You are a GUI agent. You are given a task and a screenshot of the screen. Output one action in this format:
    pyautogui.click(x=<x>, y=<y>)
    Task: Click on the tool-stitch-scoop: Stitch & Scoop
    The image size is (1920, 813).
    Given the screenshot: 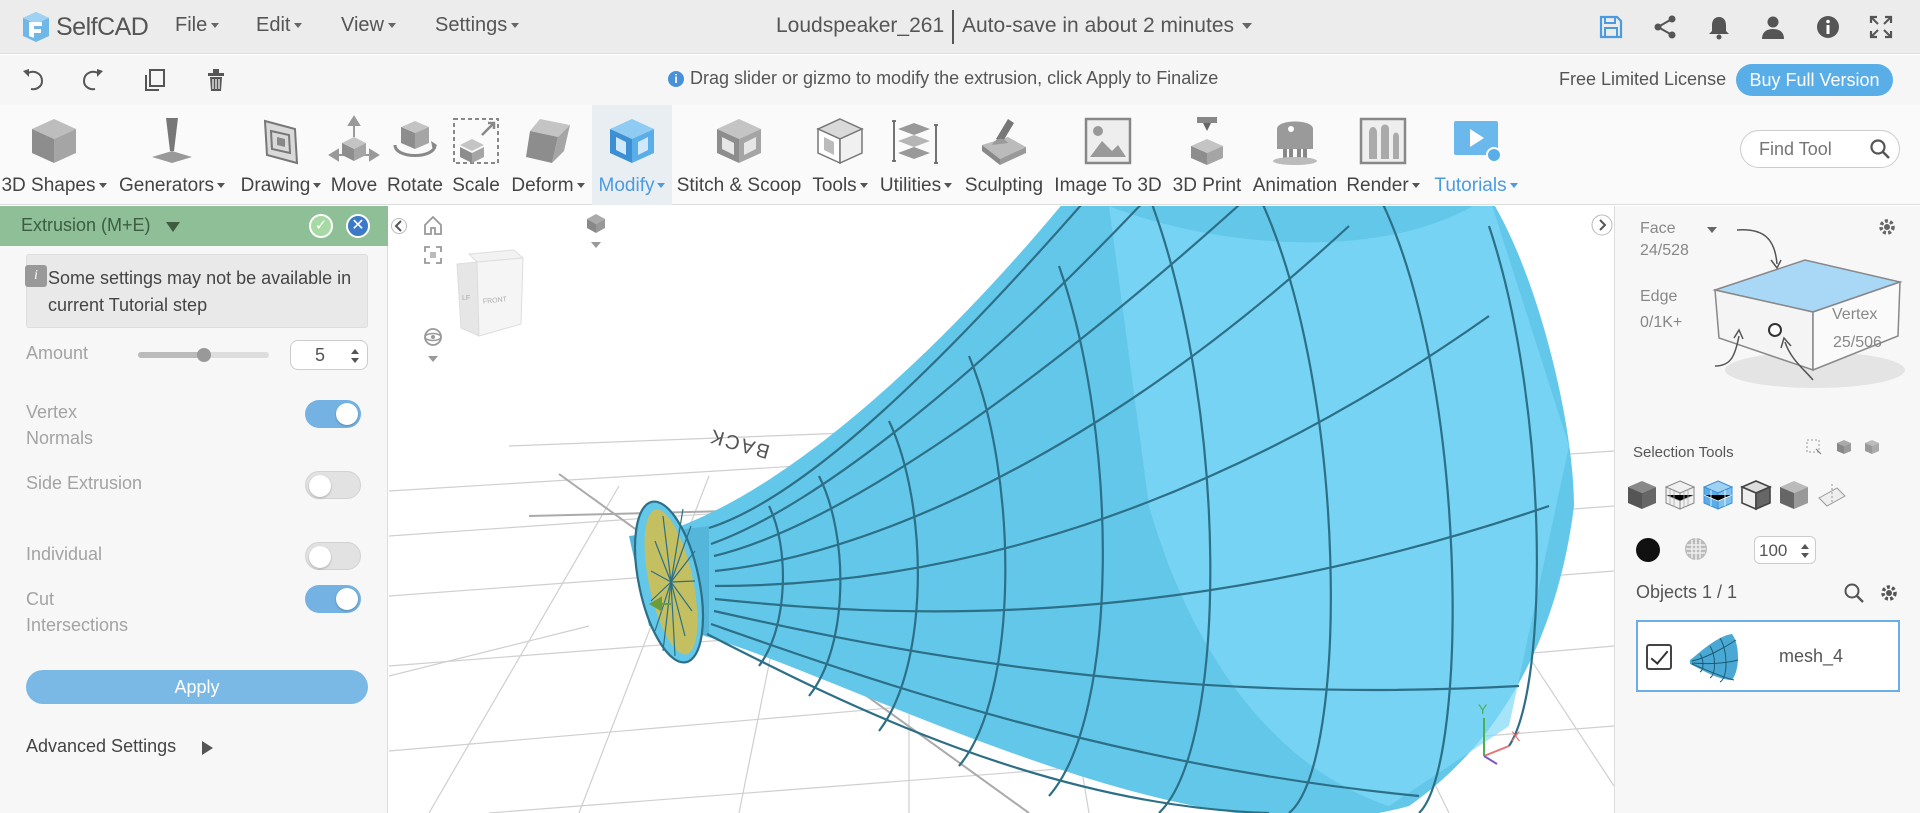 What is the action you would take?
    pyautogui.click(x=739, y=155)
    